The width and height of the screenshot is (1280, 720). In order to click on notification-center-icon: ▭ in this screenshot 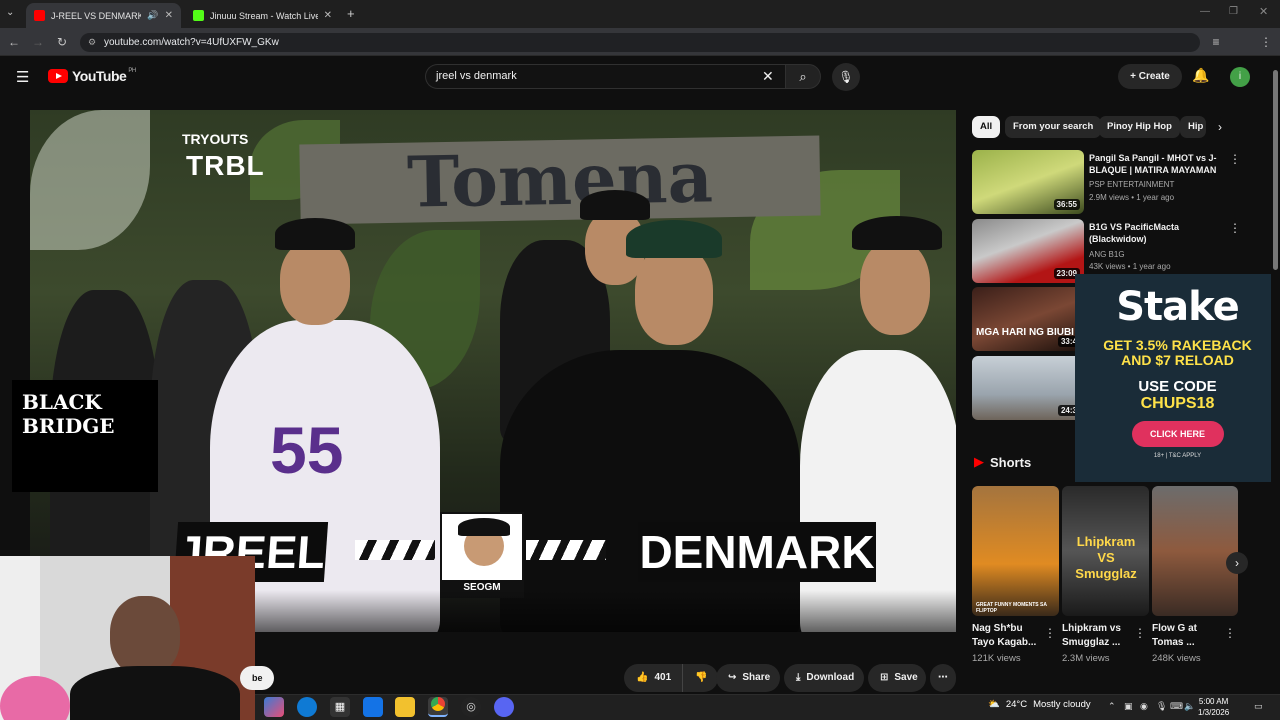, I will do `click(1258, 706)`.